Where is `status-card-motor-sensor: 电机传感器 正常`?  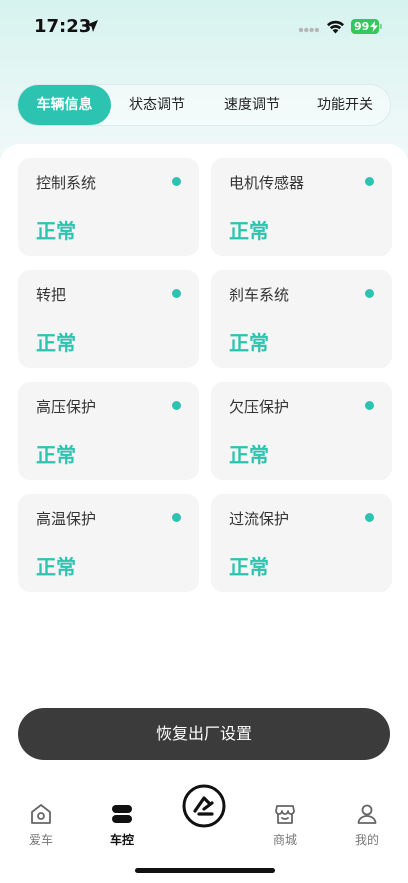 status-card-motor-sensor: 电机传感器 正常 is located at coordinates (301, 207).